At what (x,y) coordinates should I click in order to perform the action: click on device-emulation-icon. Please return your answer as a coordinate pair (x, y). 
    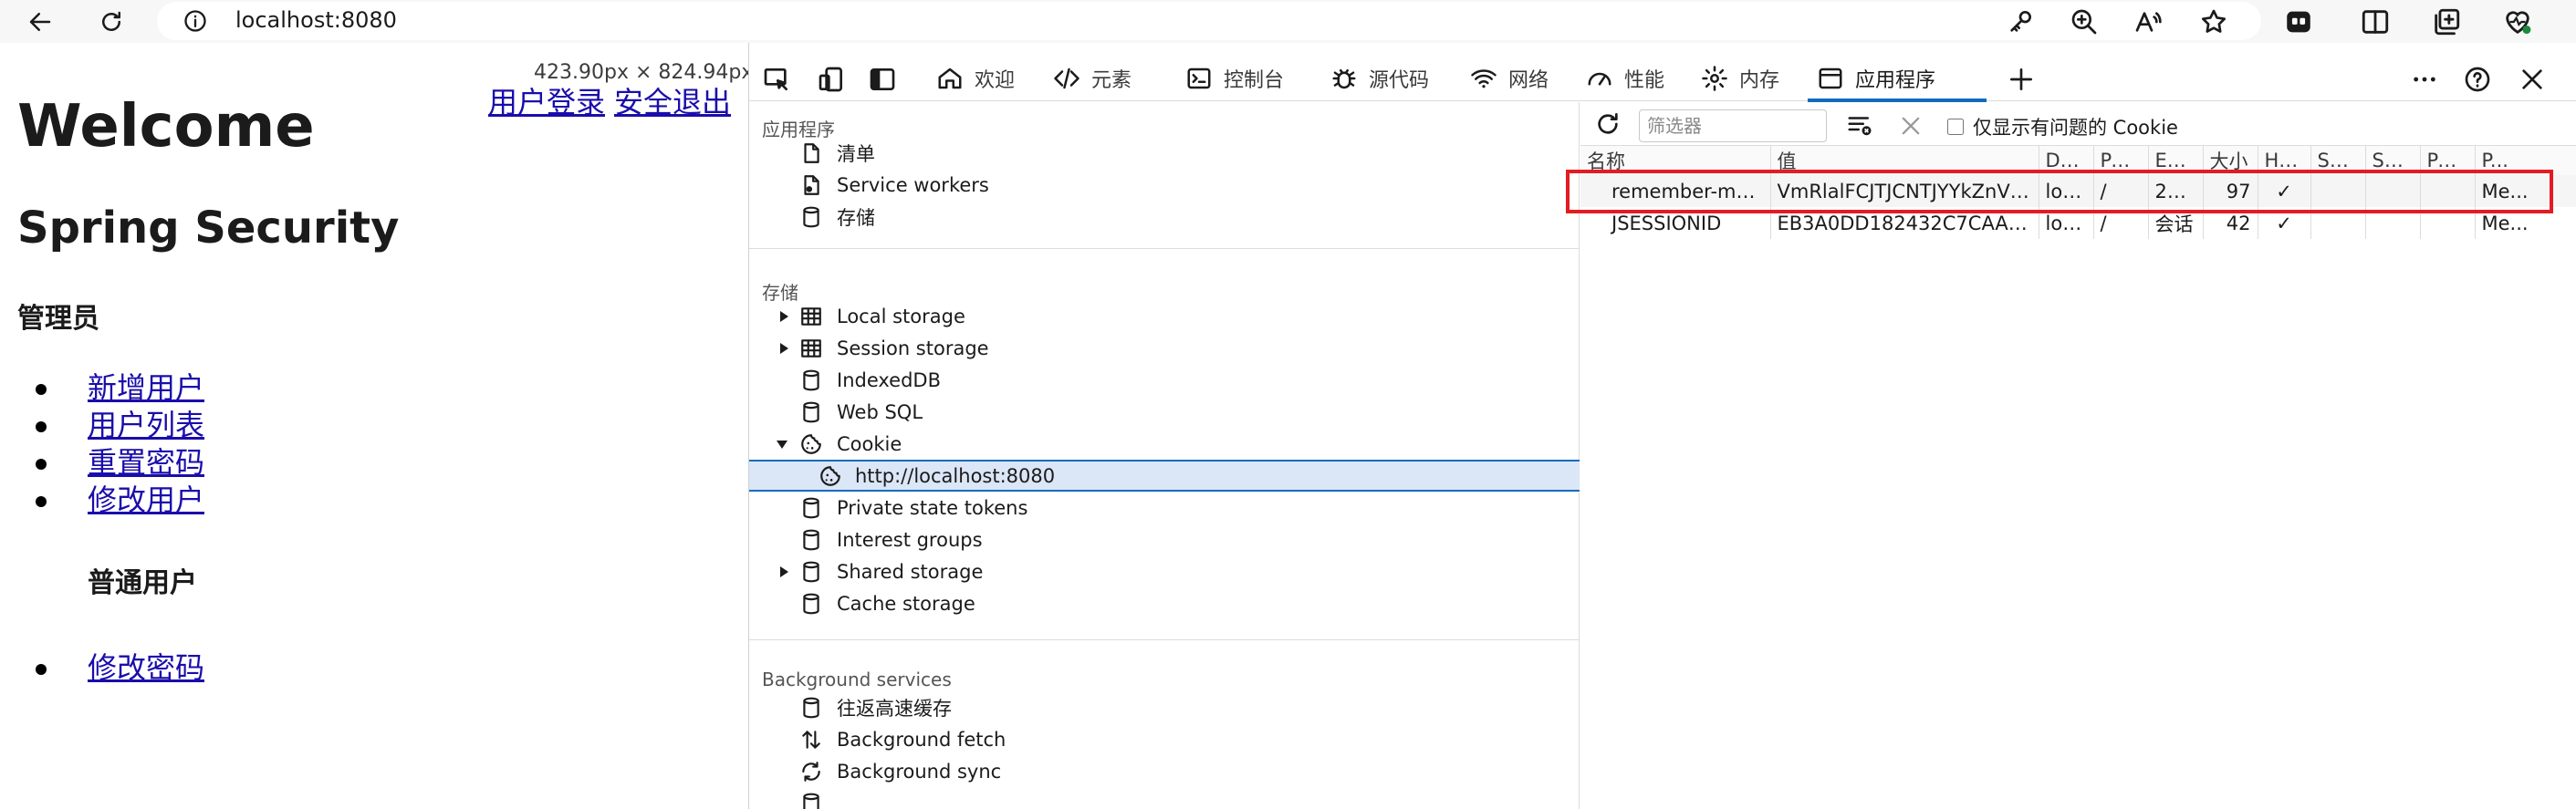
    Looking at the image, I should click on (831, 79).